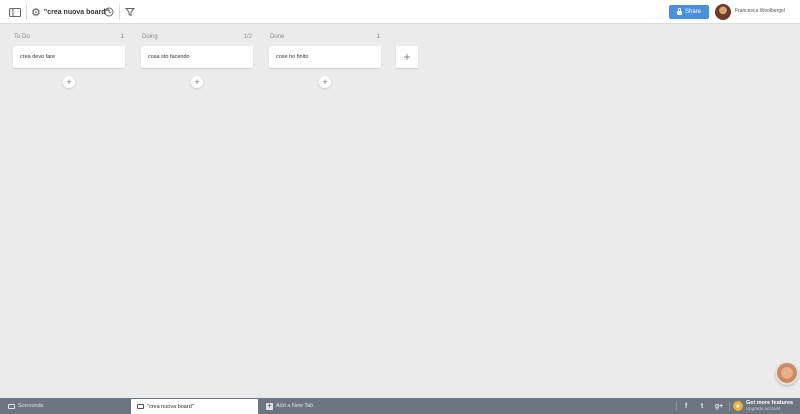 The height and width of the screenshot is (414, 800). I want to click on list-doing: Doing 1/2 cosa sto facendo +, so click(197, 60).